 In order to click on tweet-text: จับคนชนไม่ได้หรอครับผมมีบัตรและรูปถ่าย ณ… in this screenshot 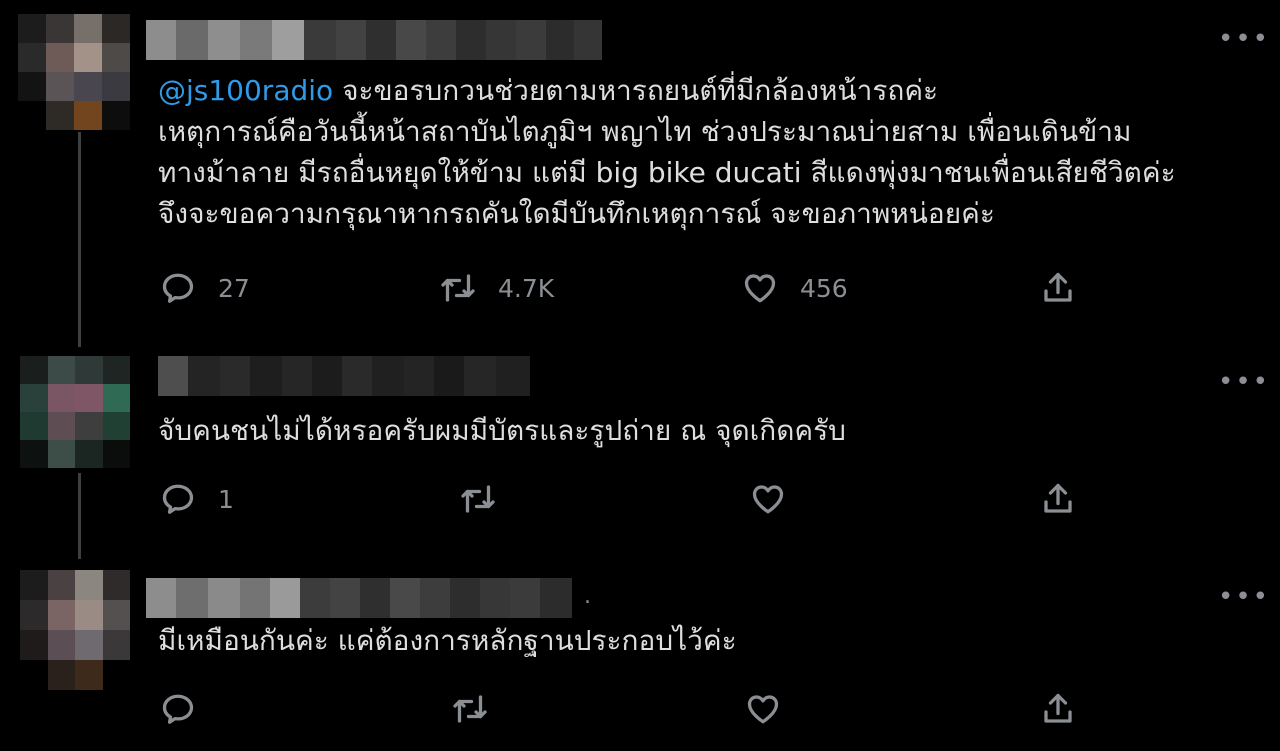, I will do `click(502, 430)`.